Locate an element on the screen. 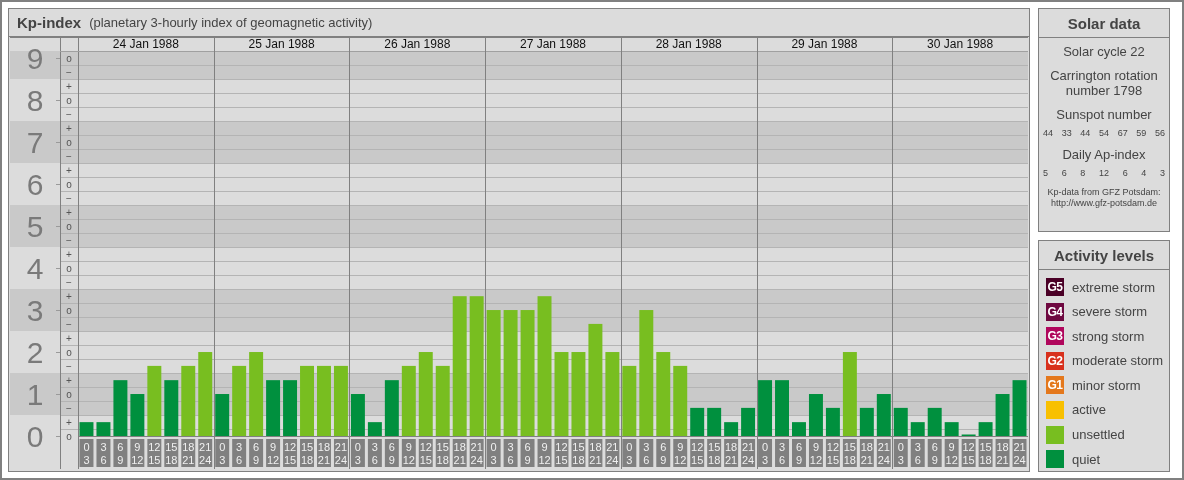  sunspot-value: 56 is located at coordinates (1159, 133).